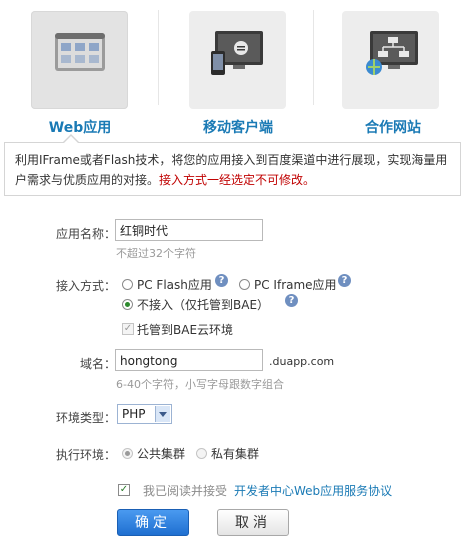  Describe the element at coordinates (201, 453) in the screenshot. I see `exec-radio-private` at that location.